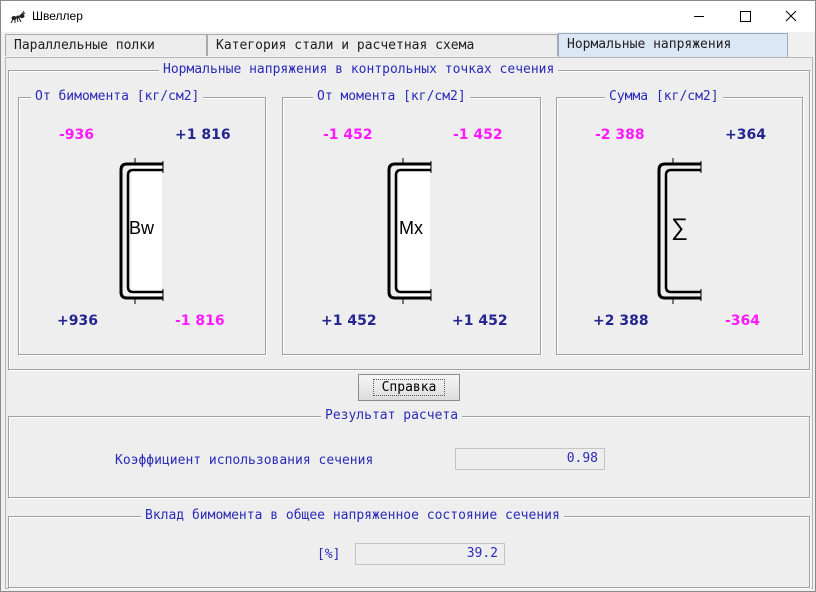 This screenshot has width=816, height=592. I want to click on title-bar: Швеллер, so click(408, 16).